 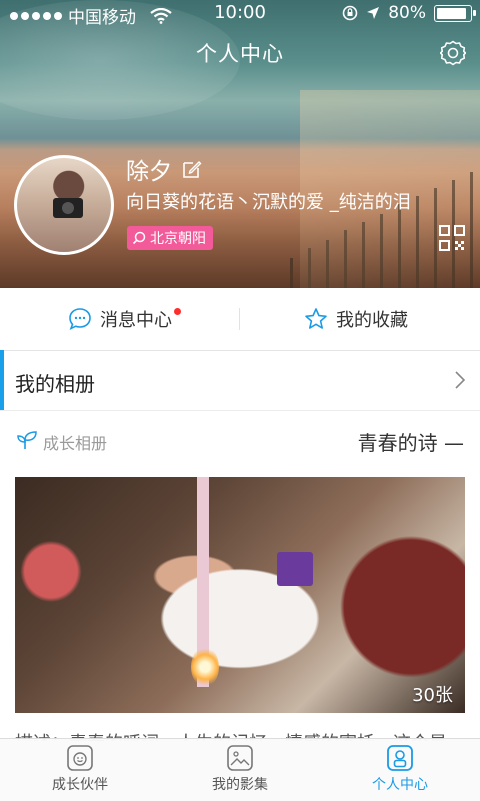 What do you see at coordinates (453, 53) in the screenshot?
I see `gear-icon` at bounding box center [453, 53].